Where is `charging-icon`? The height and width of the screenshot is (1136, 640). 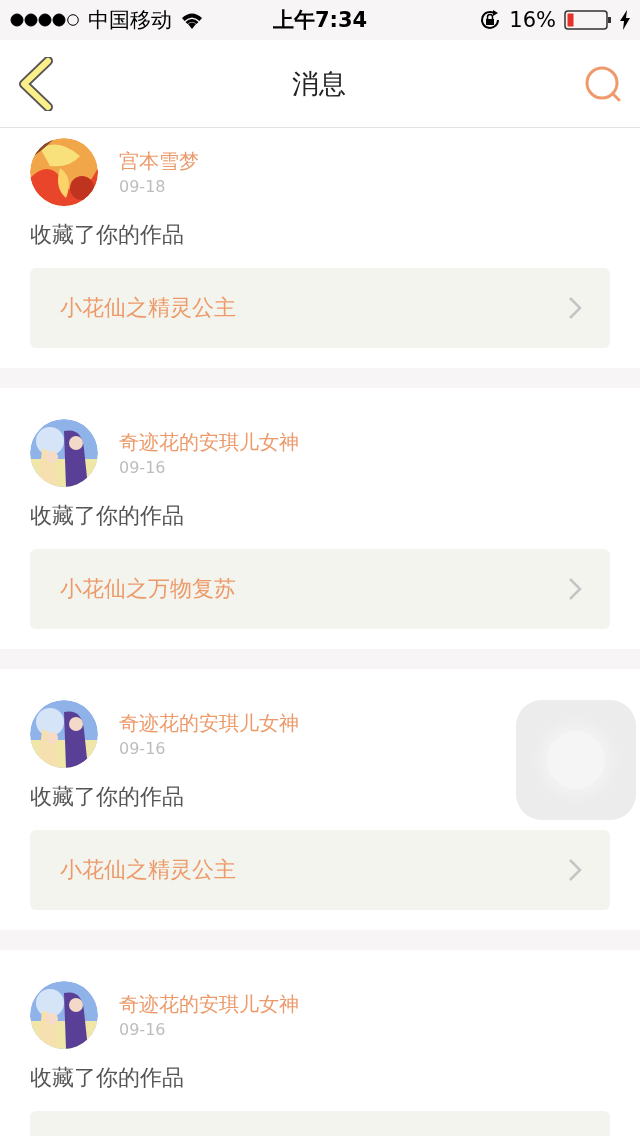
charging-icon is located at coordinates (625, 20).